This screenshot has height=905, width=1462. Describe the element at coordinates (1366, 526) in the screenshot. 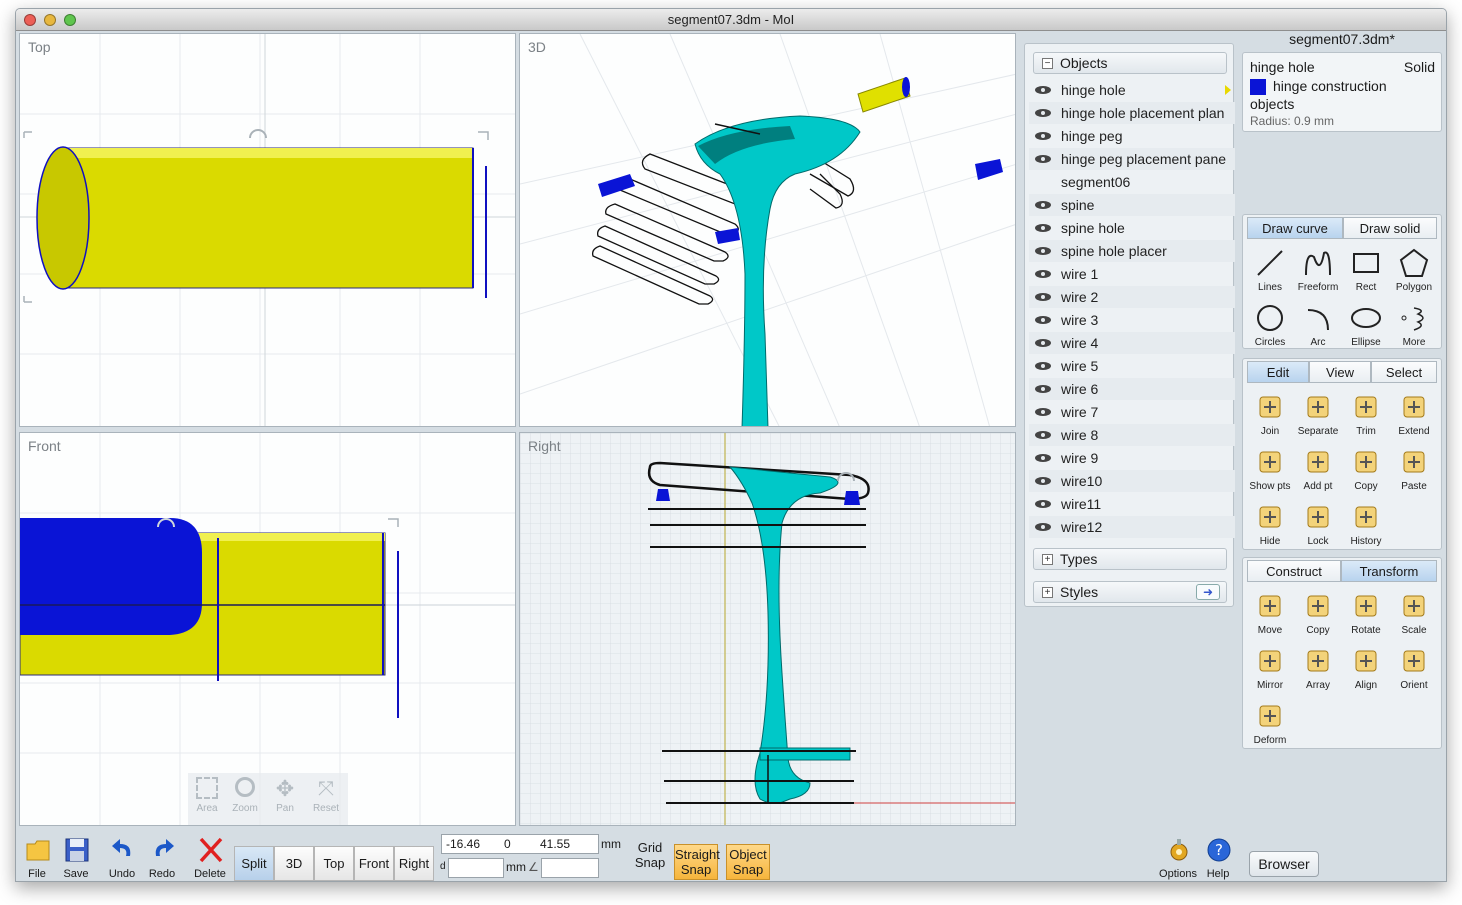

I see `edit-history-button: History` at that location.